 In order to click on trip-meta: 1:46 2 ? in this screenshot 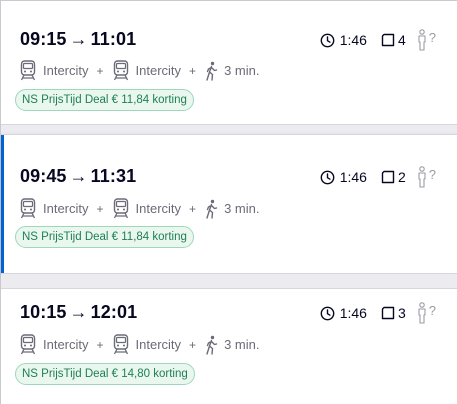, I will do `click(378, 177)`.